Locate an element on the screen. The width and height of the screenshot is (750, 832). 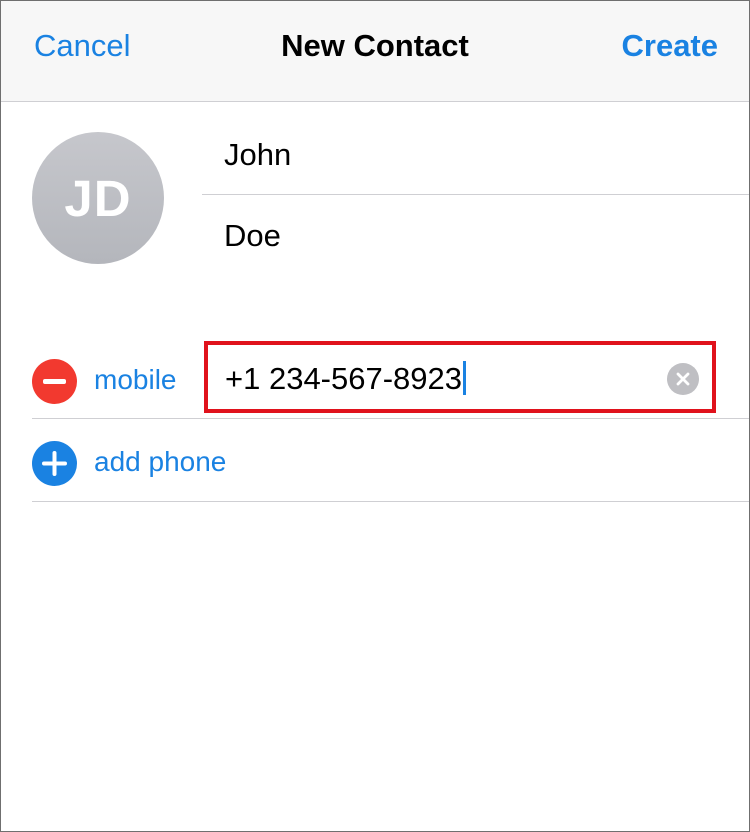
phone-number-value: +1 234-567-8923 is located at coordinates (346, 379).